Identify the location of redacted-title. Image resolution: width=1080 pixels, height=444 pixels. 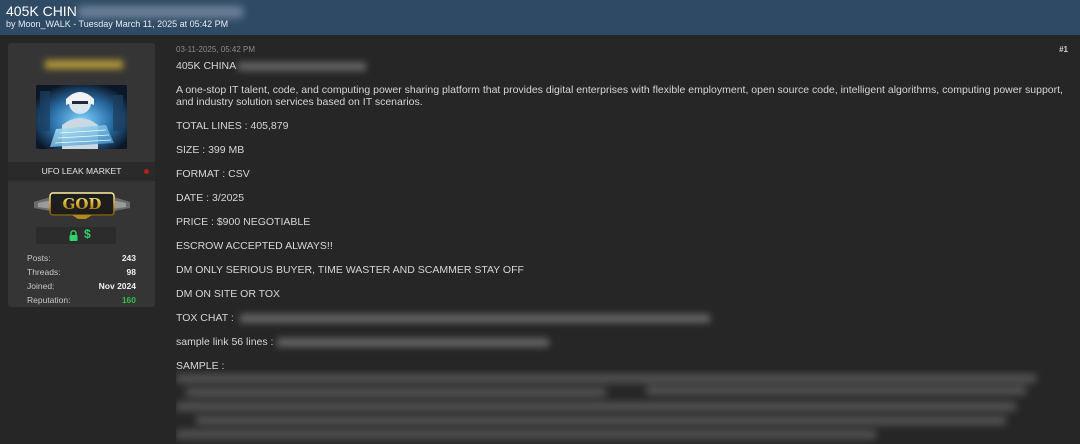
(160, 12).